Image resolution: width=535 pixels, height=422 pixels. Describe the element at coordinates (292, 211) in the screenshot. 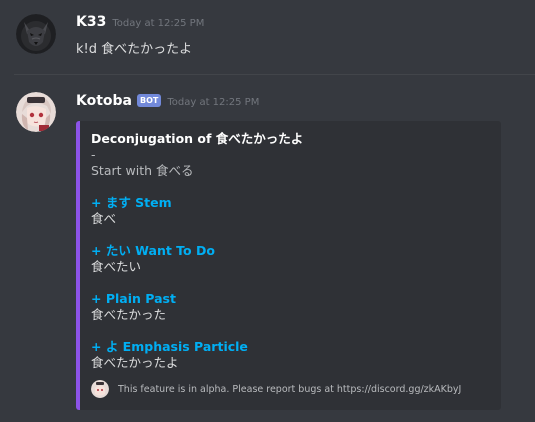

I see `embed-field: + ます Stem 食べ` at that location.